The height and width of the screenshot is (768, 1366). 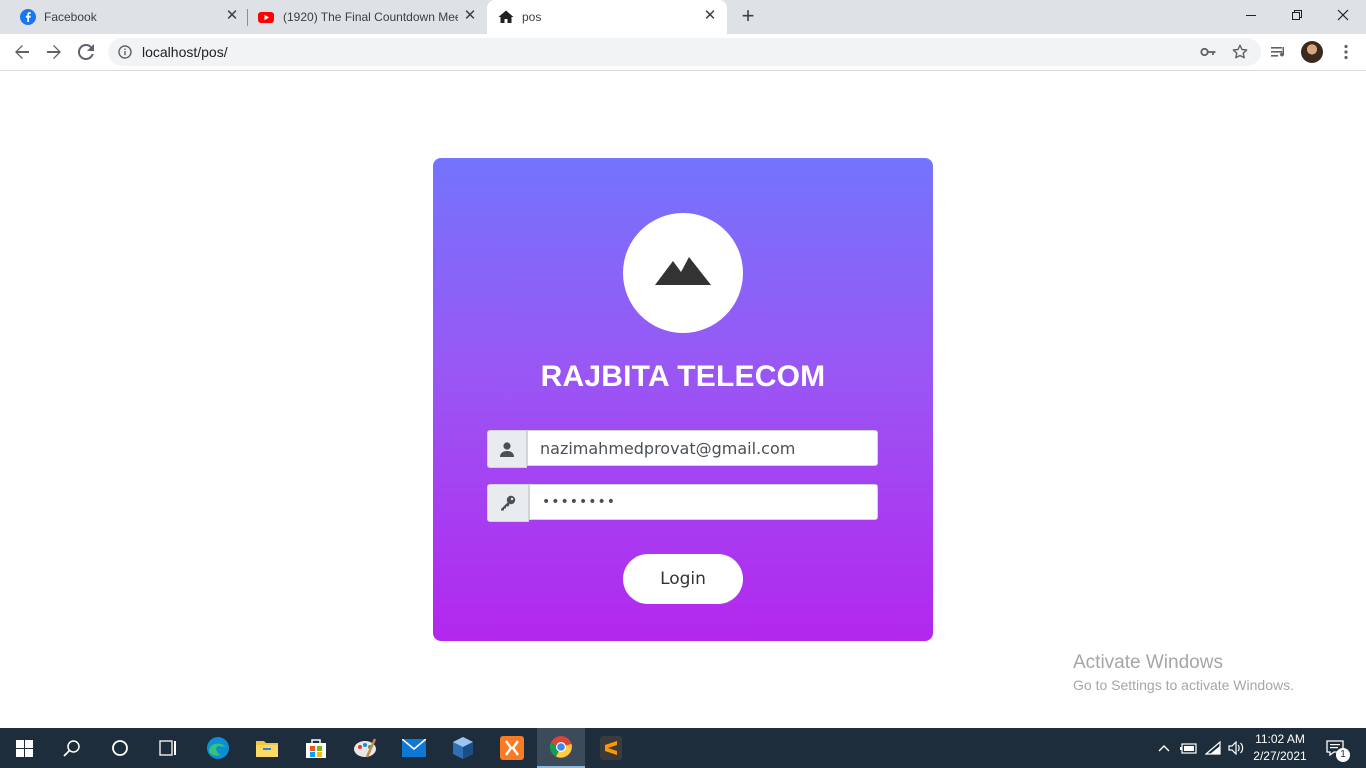 I want to click on facebook-icon, so click(x=28, y=17).